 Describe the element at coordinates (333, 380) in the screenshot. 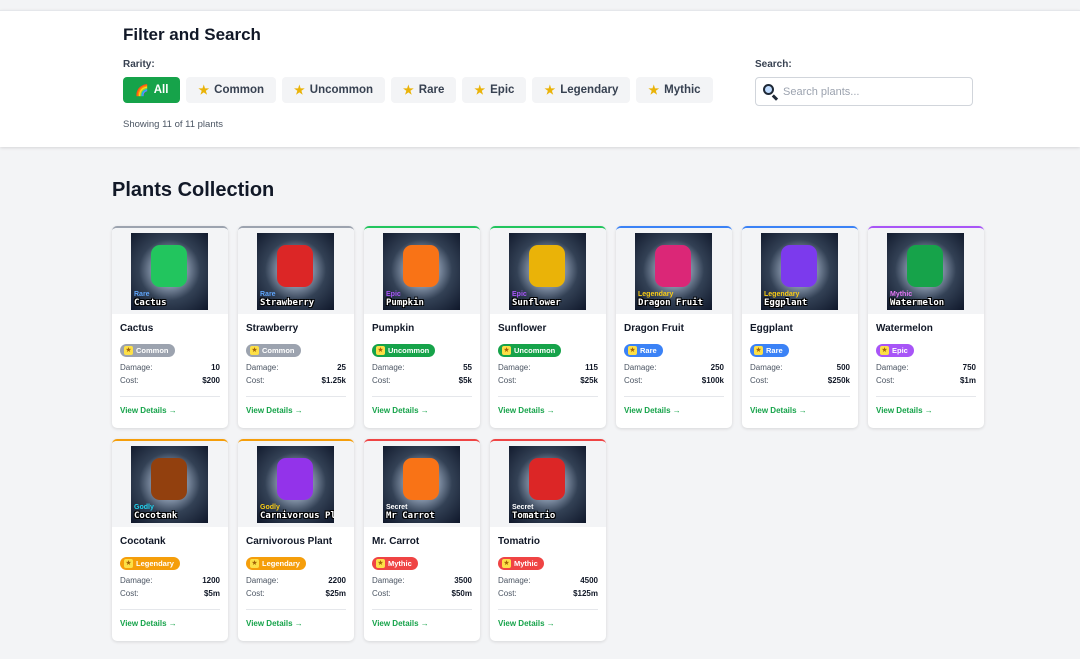

I see `cost-value: $1.25k` at that location.